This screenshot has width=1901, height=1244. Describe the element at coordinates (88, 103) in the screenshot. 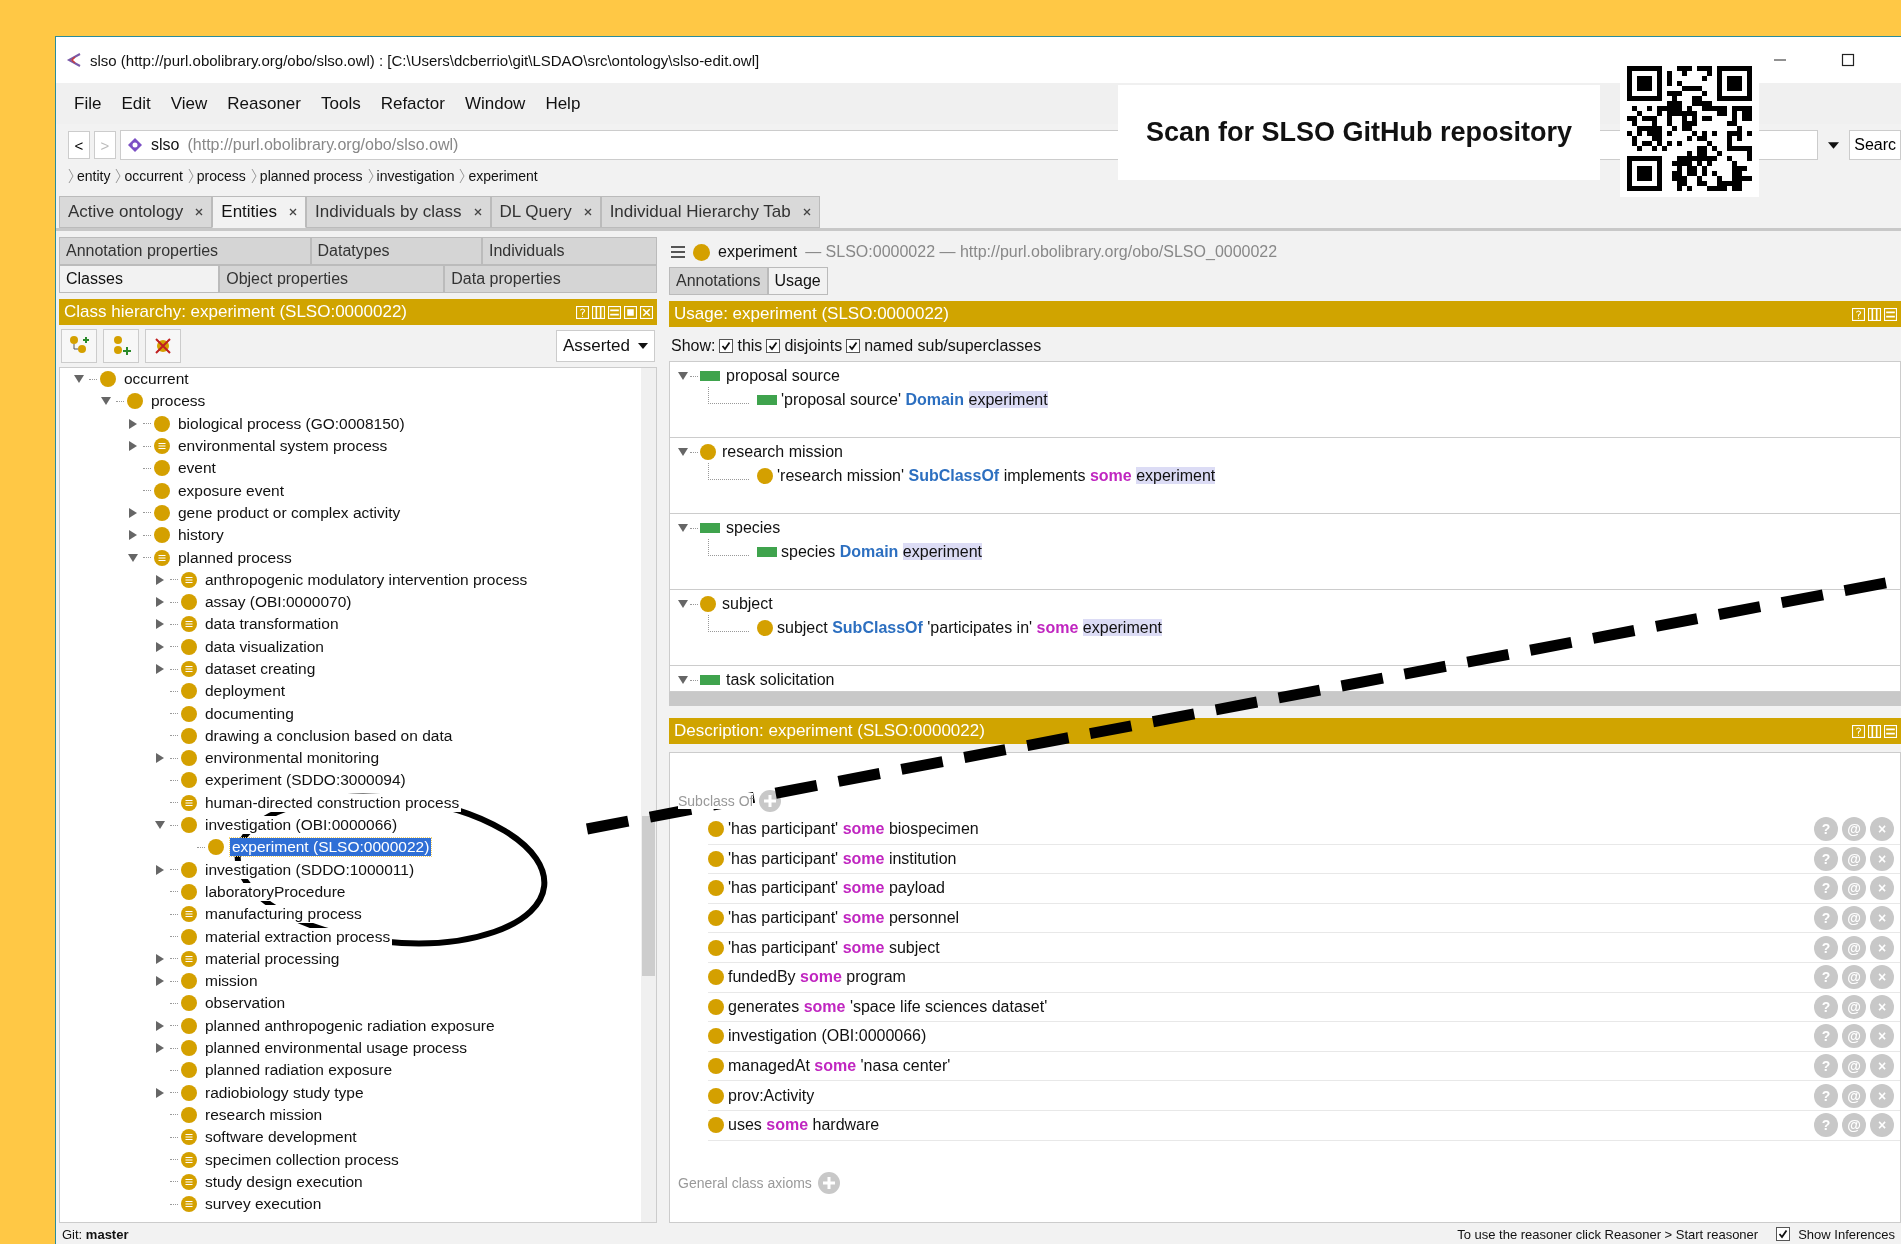

I see `menu-item: File` at that location.